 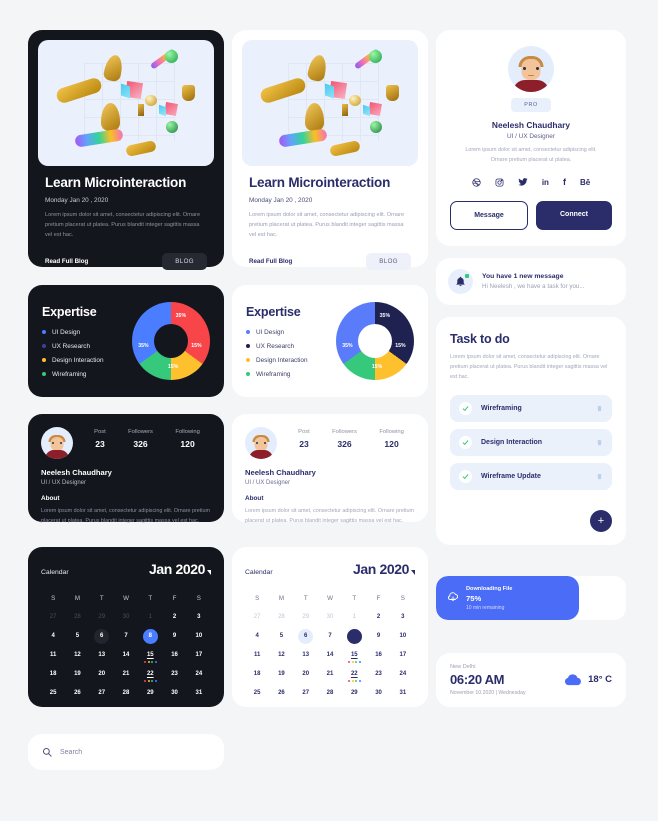 What do you see at coordinates (574, 216) in the screenshot?
I see `connect-button: Connect` at bounding box center [574, 216].